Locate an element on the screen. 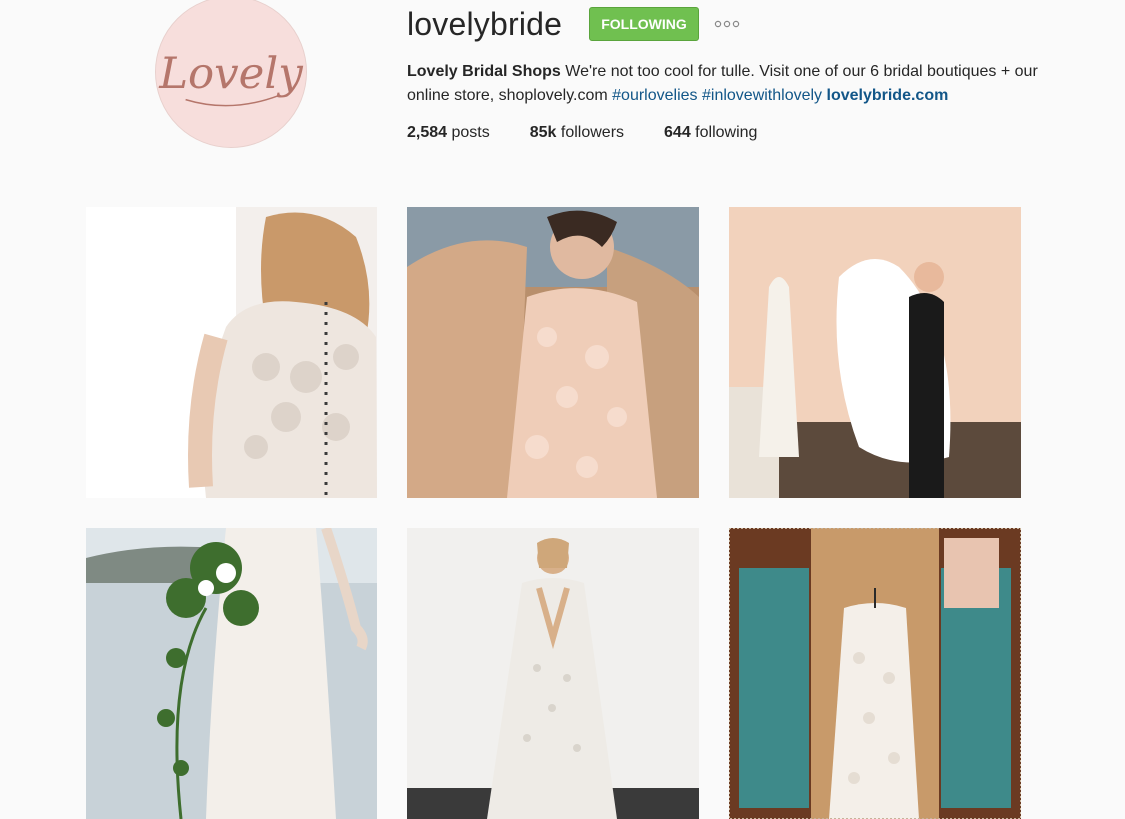  avatar-logo-text: Lovely is located at coordinates (230, 74).